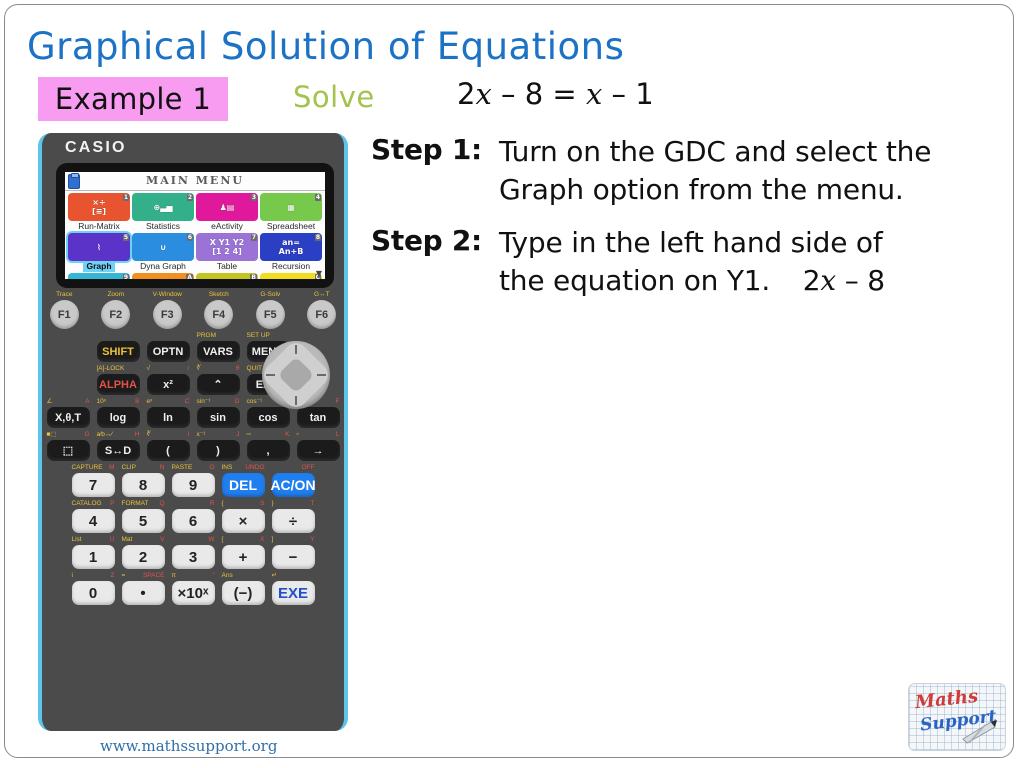 Image resolution: width=1024 pixels, height=768 pixels. I want to click on key-button: ÷, so click(293, 521).